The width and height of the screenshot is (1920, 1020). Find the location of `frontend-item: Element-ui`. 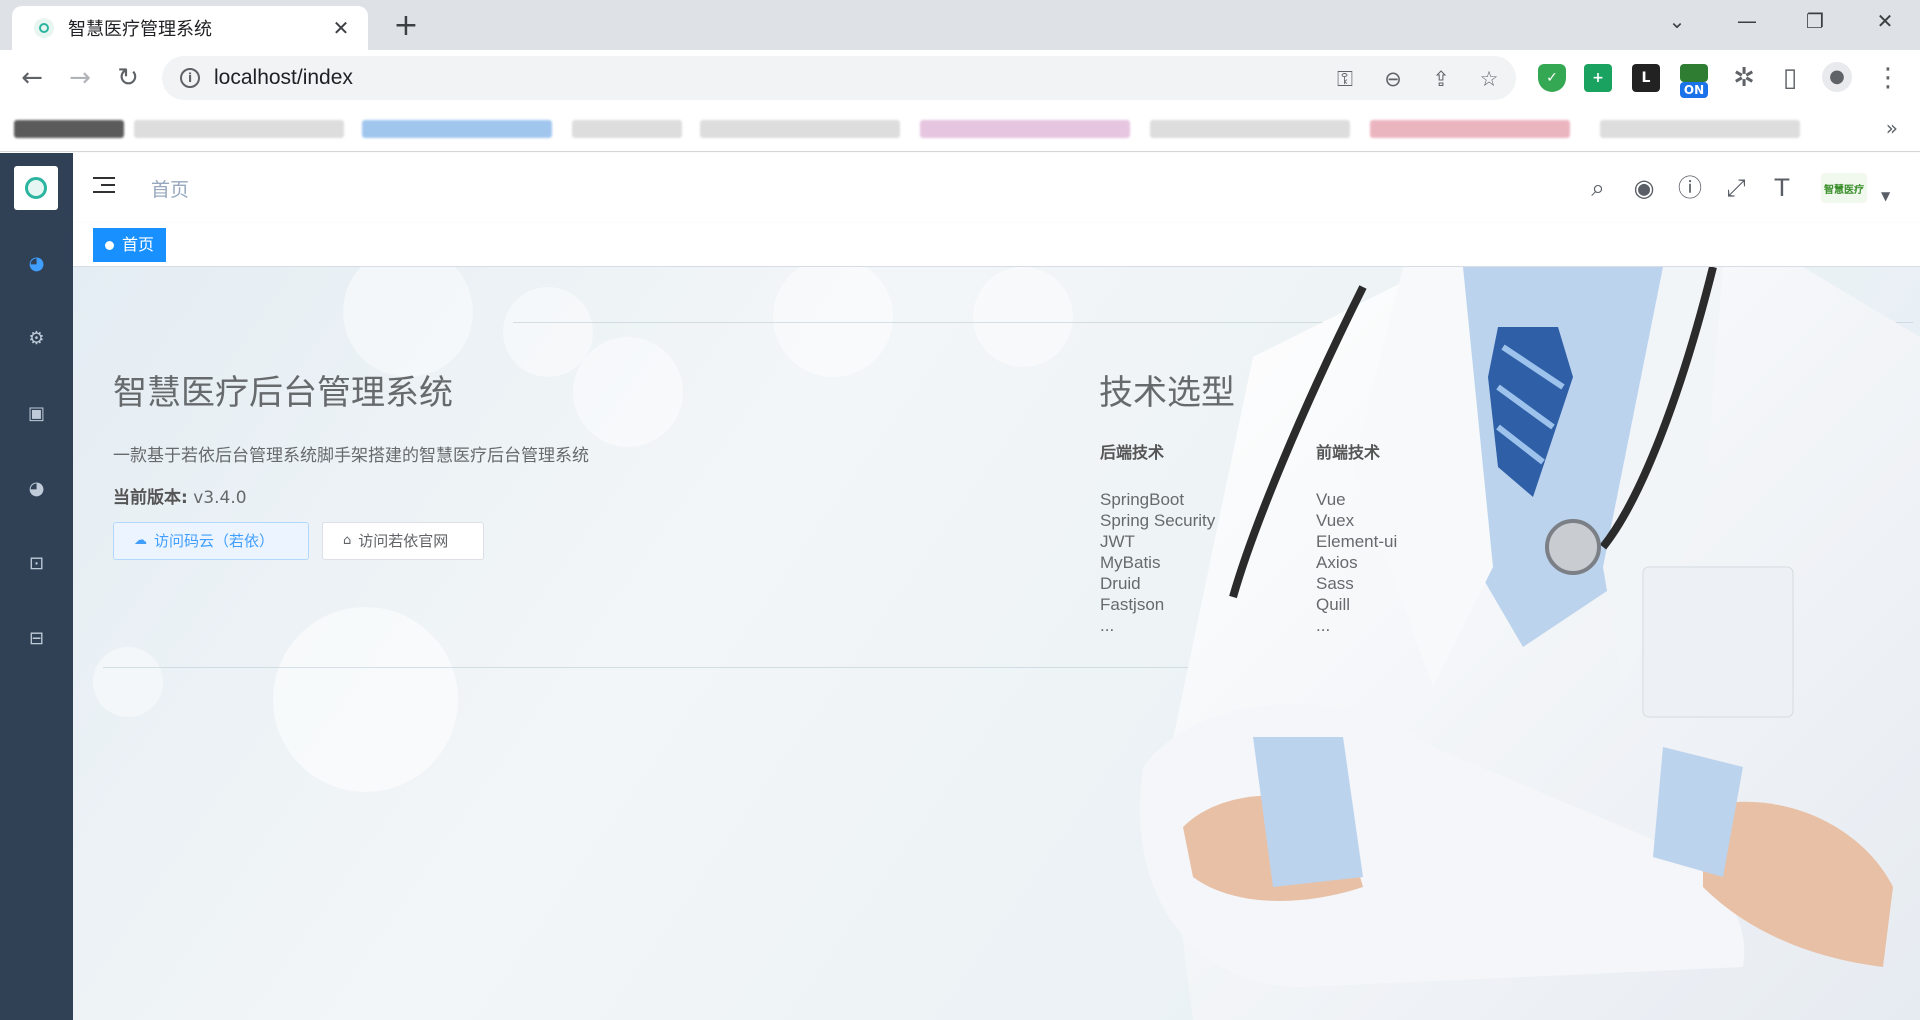

frontend-item: Element-ui is located at coordinates (1357, 541).